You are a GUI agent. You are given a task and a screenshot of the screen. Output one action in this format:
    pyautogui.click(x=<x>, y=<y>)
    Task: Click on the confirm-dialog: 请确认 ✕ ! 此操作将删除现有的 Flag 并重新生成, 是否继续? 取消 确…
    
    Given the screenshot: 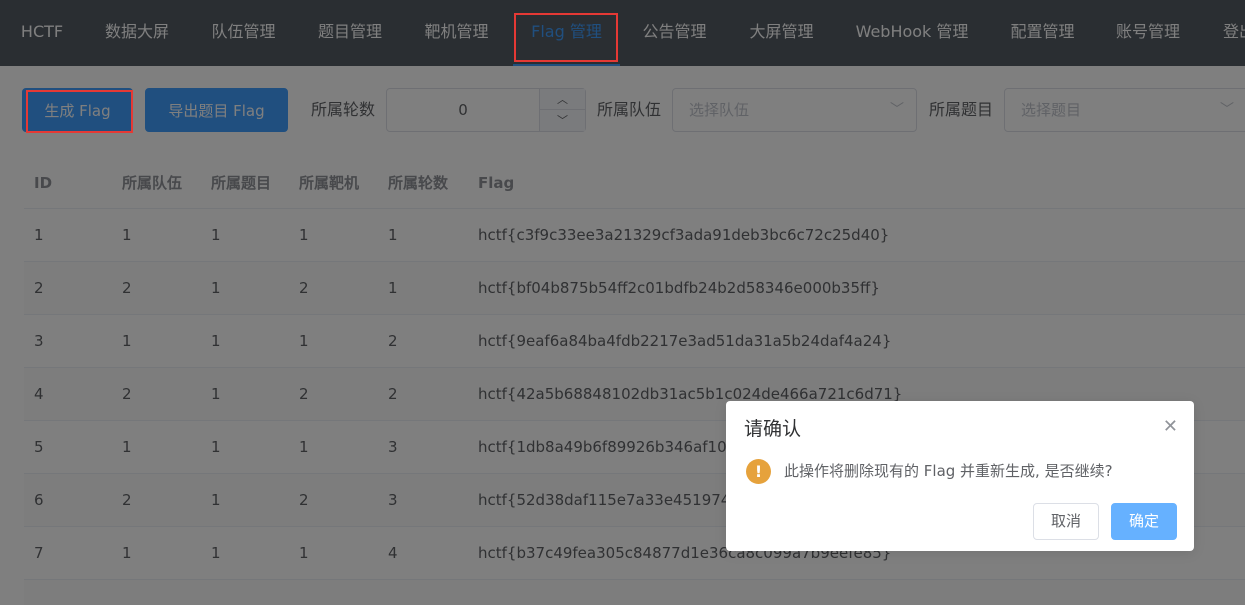 What is the action you would take?
    pyautogui.click(x=960, y=476)
    